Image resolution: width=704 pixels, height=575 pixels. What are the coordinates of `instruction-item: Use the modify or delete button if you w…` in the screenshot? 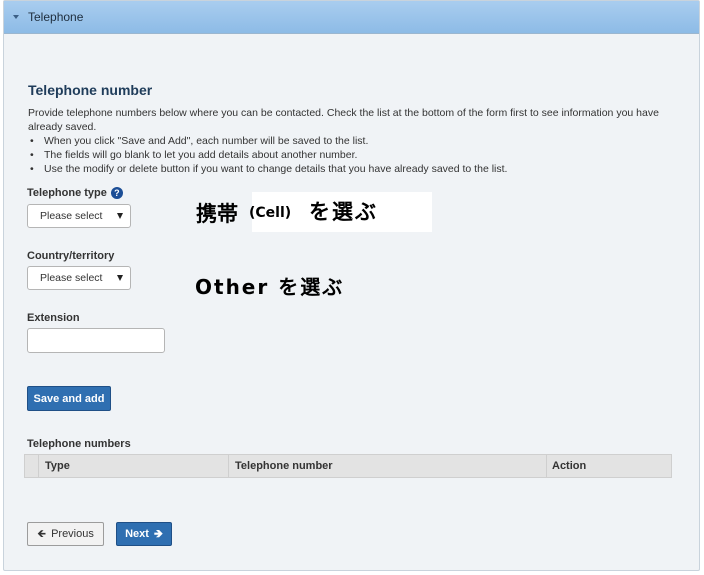 It's located at (267, 169).